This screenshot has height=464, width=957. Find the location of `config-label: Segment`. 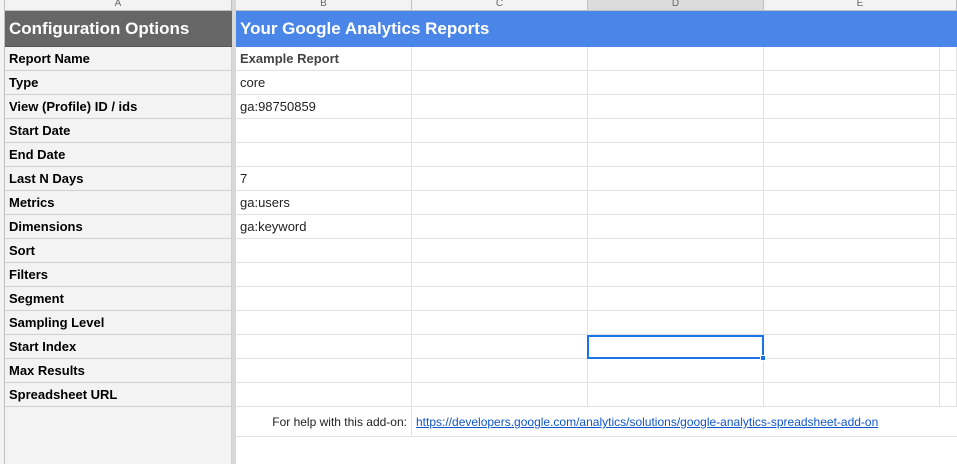

config-label: Segment is located at coordinates (118, 299).